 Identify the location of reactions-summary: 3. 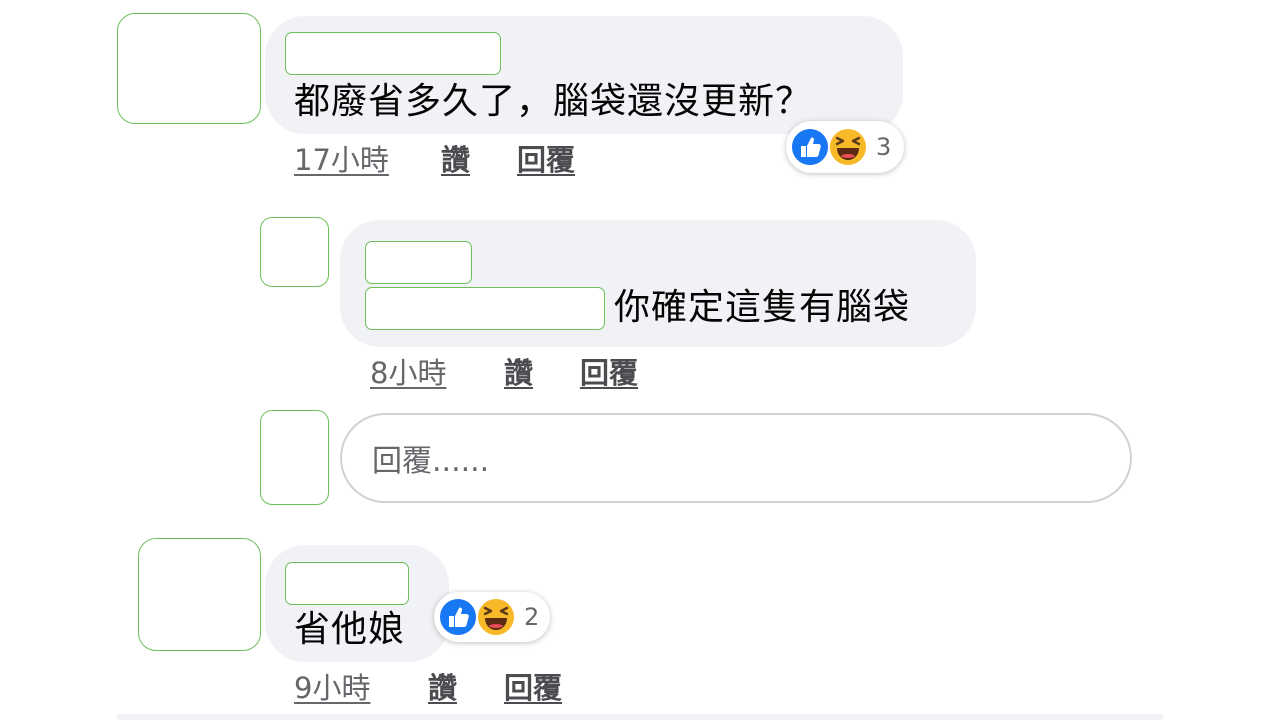
(845, 147).